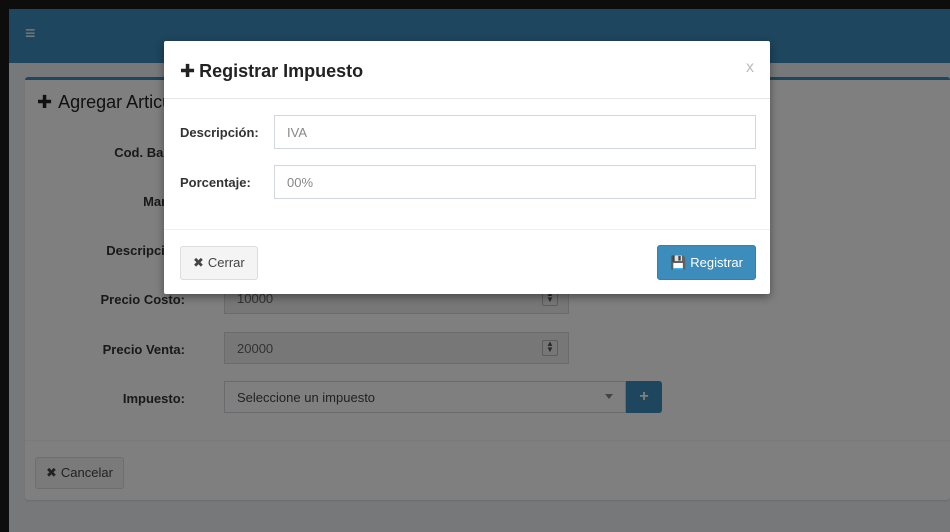 This screenshot has height=532, width=950. What do you see at coordinates (716, 262) in the screenshot?
I see `register-label: Registrar` at bounding box center [716, 262].